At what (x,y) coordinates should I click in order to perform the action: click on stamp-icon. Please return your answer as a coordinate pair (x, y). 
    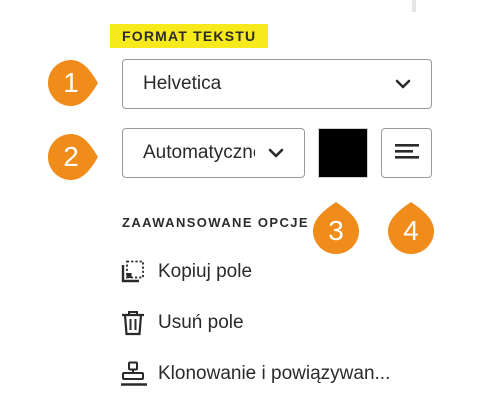
    Looking at the image, I should click on (134, 374).